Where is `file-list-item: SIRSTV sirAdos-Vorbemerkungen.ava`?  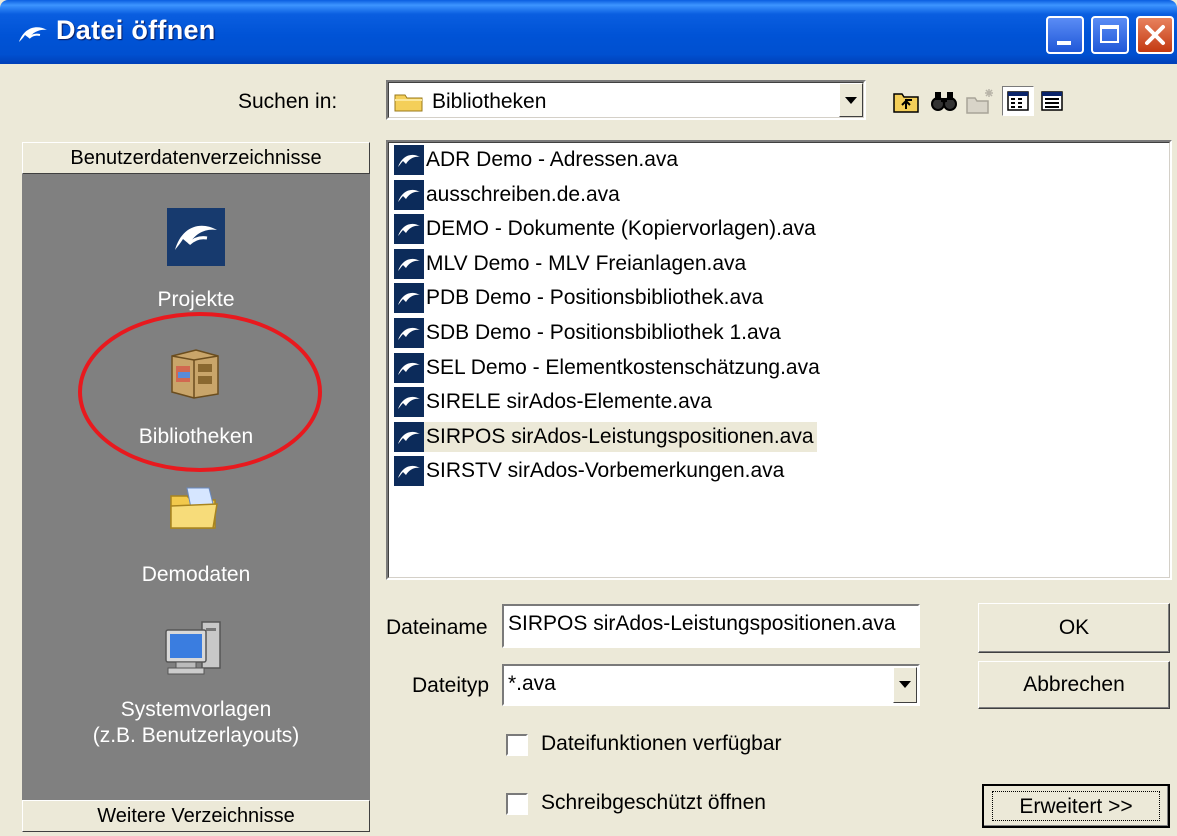
file-list-item: SIRSTV sirAdos-Vorbemerkungen.ava is located at coordinates (590, 471).